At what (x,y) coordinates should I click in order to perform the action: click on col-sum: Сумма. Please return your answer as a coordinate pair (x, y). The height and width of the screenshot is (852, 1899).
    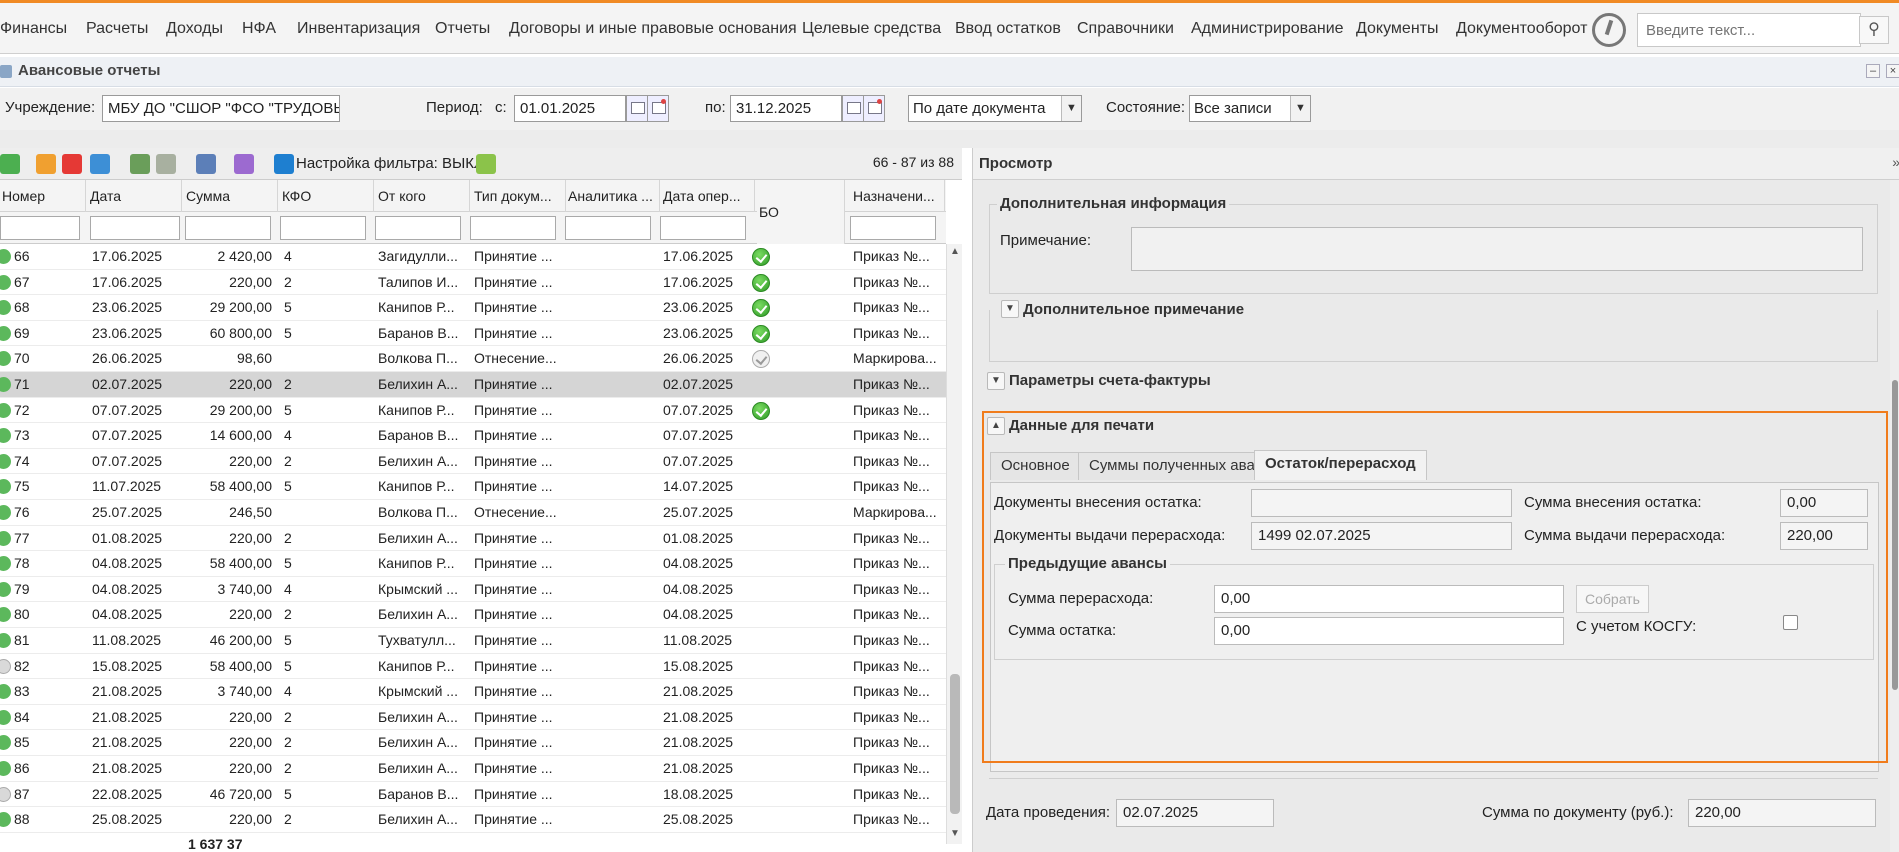
    Looking at the image, I should click on (231, 196).